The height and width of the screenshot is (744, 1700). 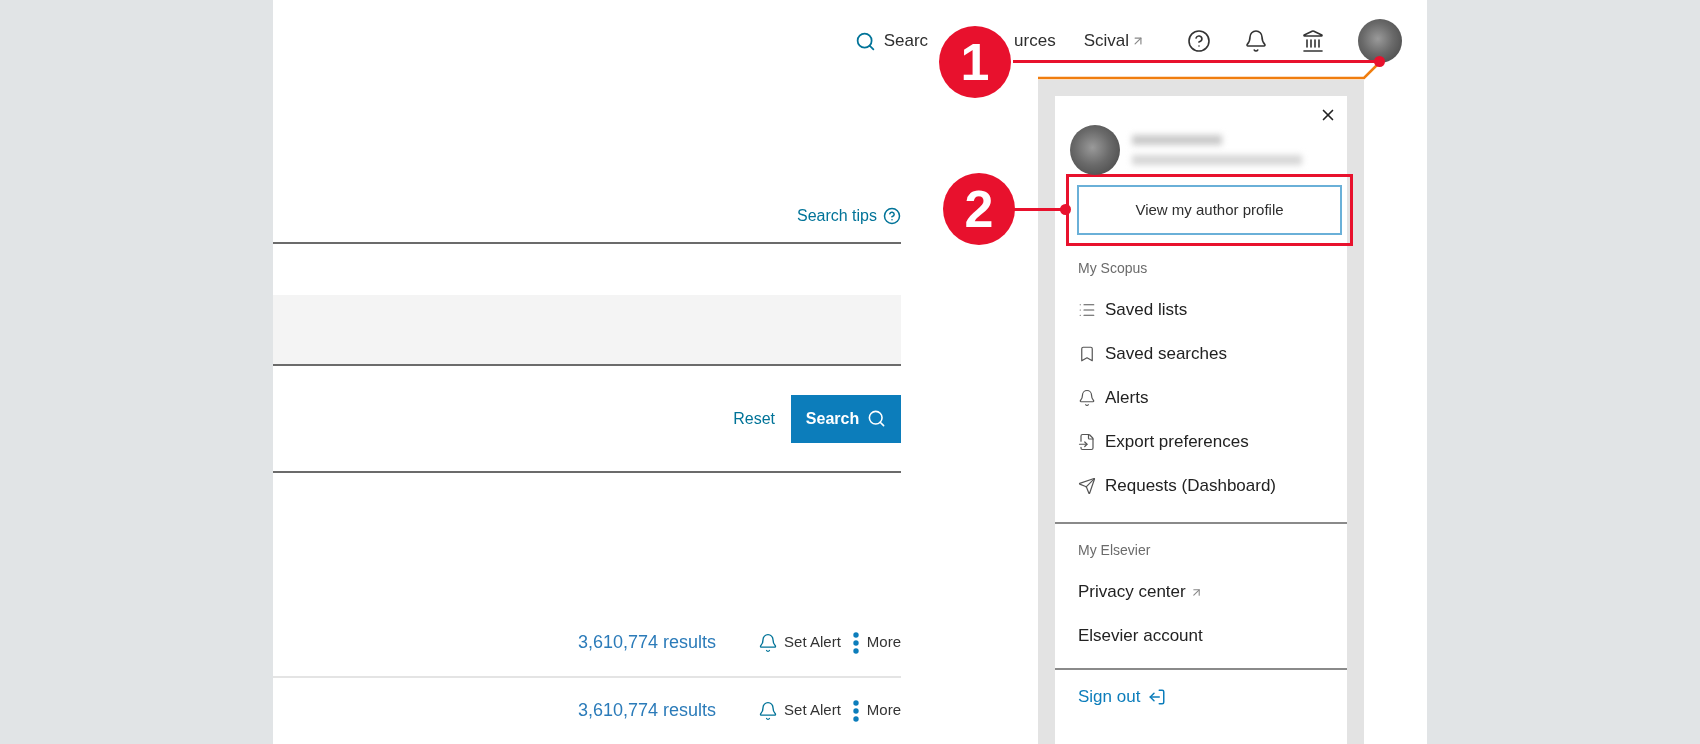 I want to click on section-heading: My Elsevier, so click(x=1115, y=550).